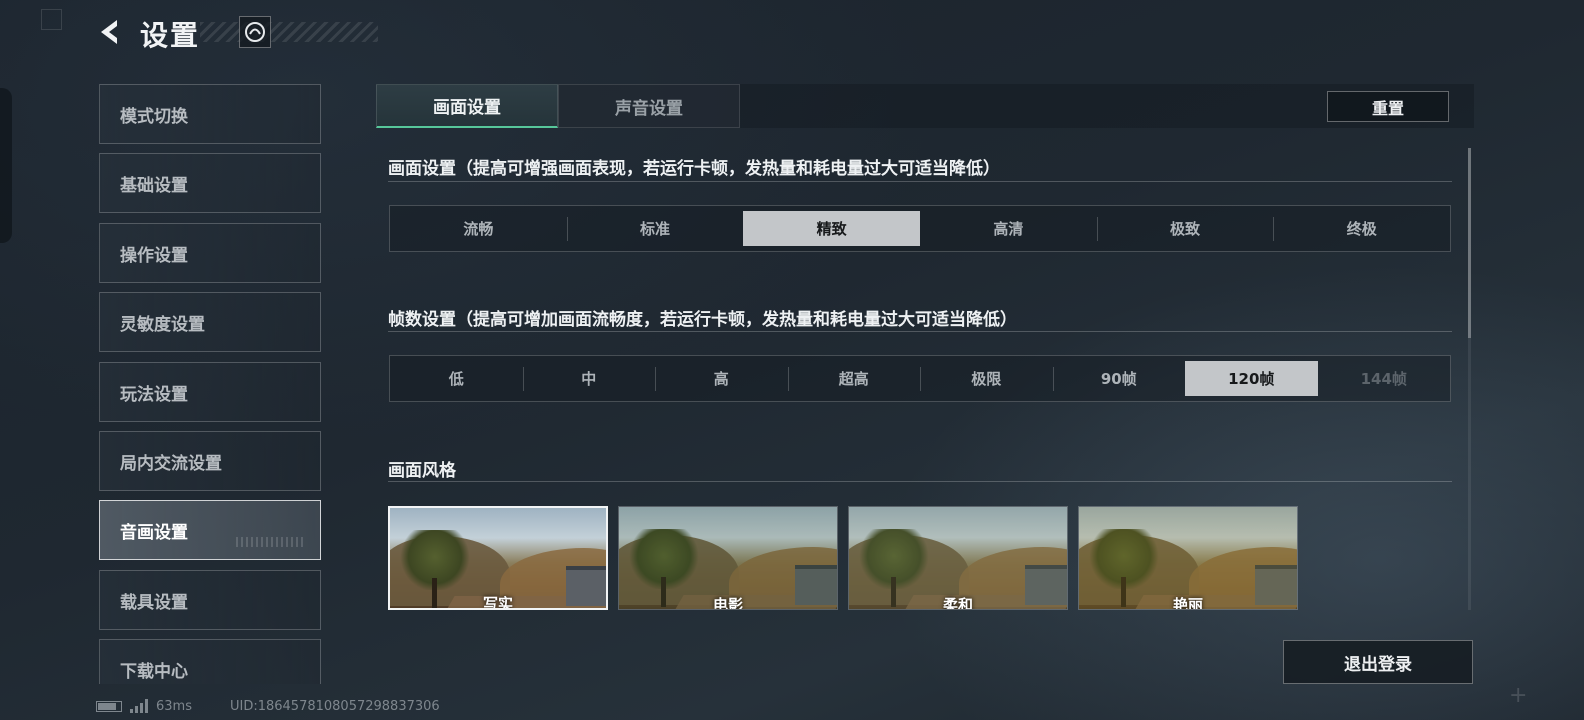  Describe the element at coordinates (139, 706) in the screenshot. I see `signal-icon` at that location.